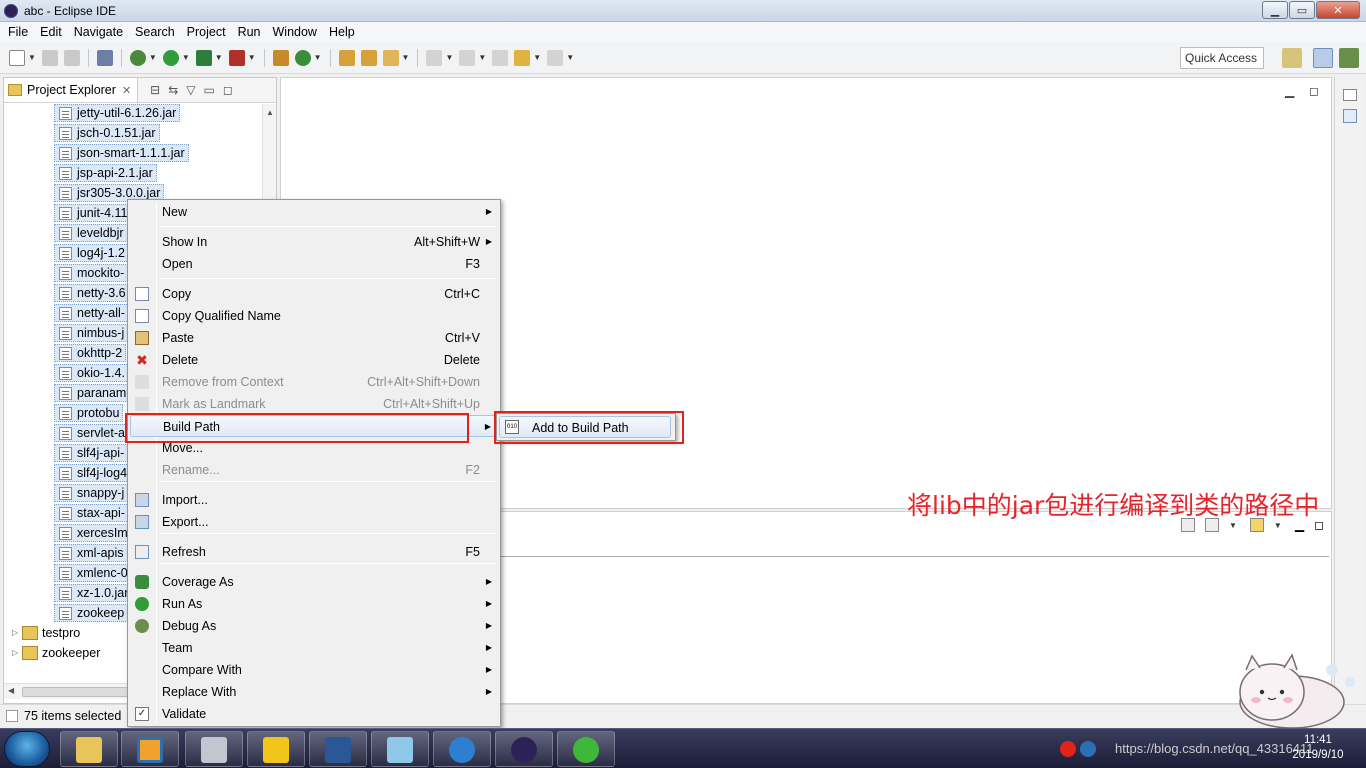  I want to click on menu-item-compare-with: Compare With ▶, so click(314, 670).